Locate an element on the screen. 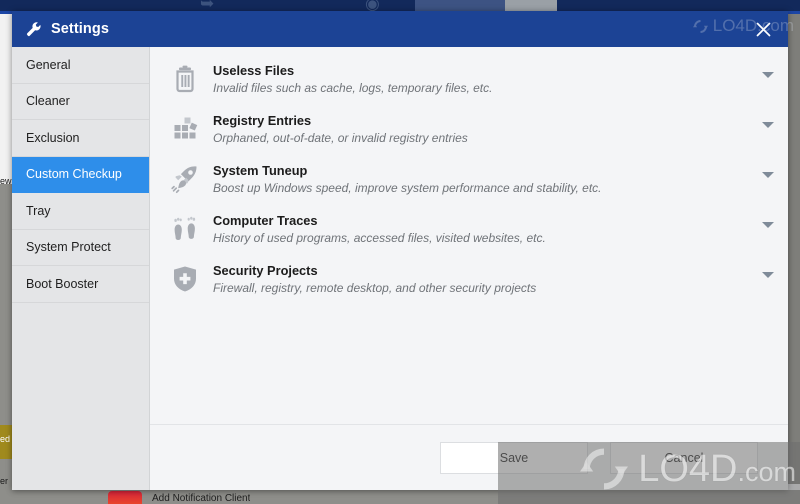 This screenshot has height=504, width=800. sidebar-item-label: Exclusion is located at coordinates (53, 137).